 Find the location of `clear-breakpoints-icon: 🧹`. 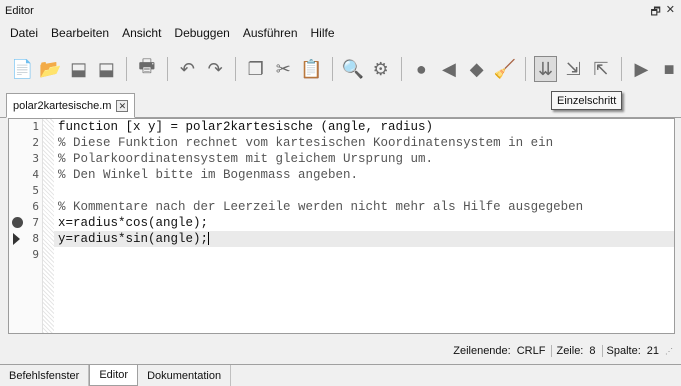

clear-breakpoints-icon: 🧹 is located at coordinates (504, 69).